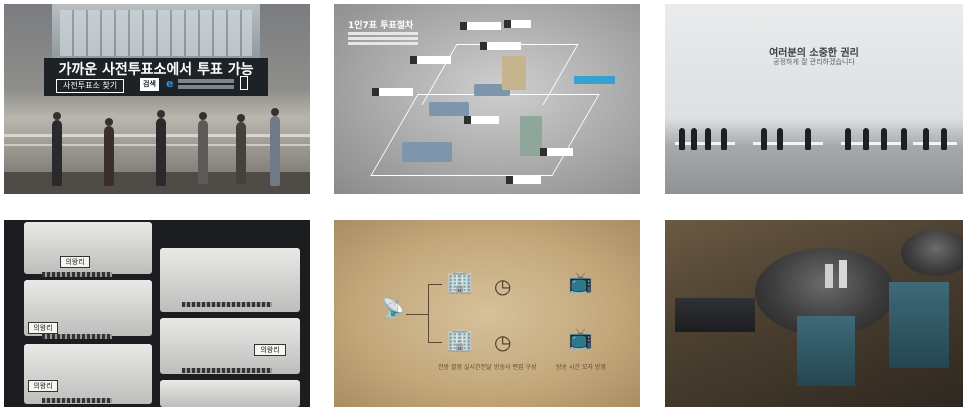  What do you see at coordinates (149, 84) in the screenshot?
I see `sign-search-badge: 검색` at bounding box center [149, 84].